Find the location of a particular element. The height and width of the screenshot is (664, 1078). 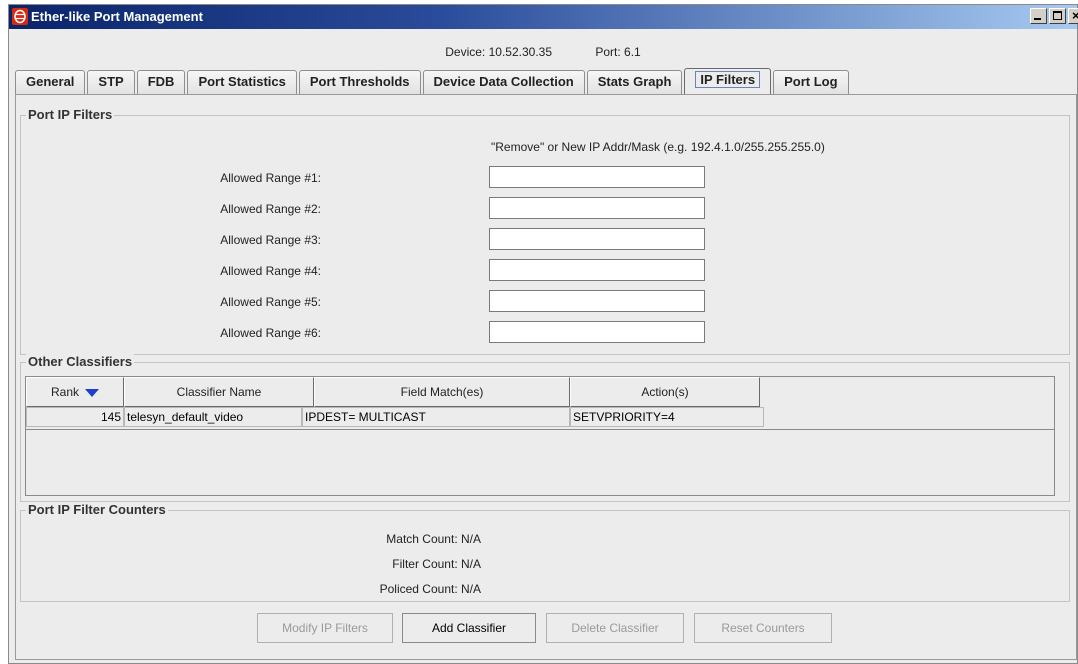

tab-port-statistics: Port Statistics is located at coordinates (242, 82).